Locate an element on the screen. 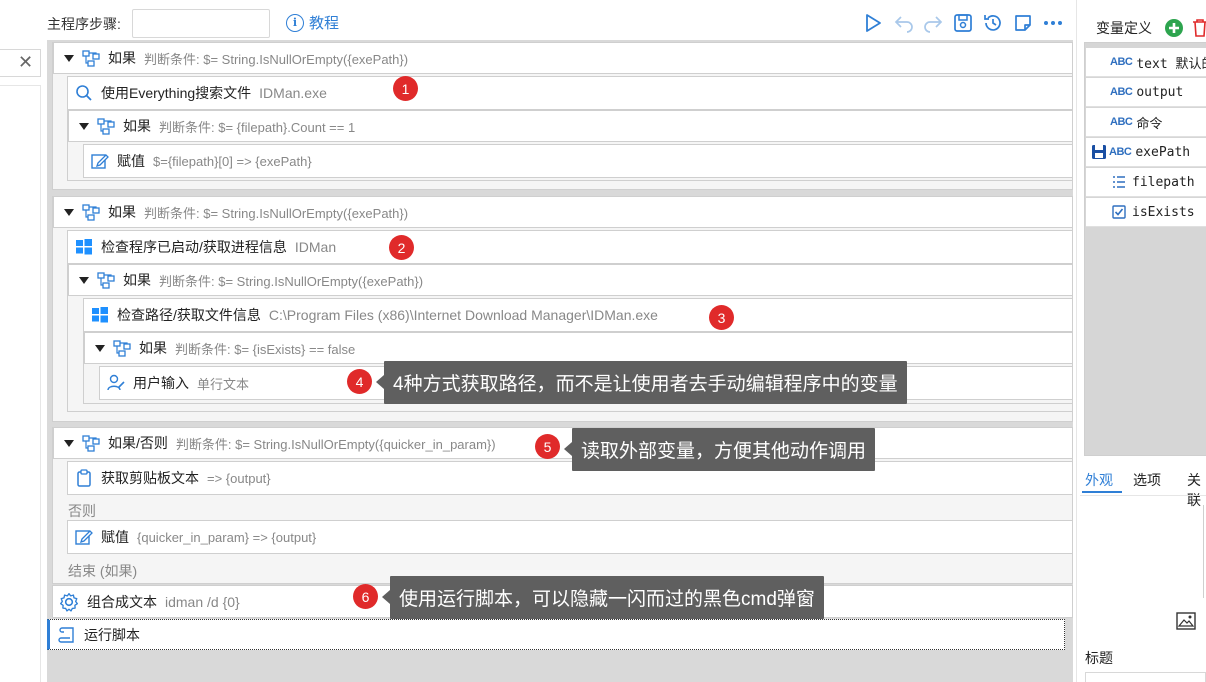 Image resolution: width=1206 pixels, height=682 pixels. variable-item: ABC output is located at coordinates (1146, 92).